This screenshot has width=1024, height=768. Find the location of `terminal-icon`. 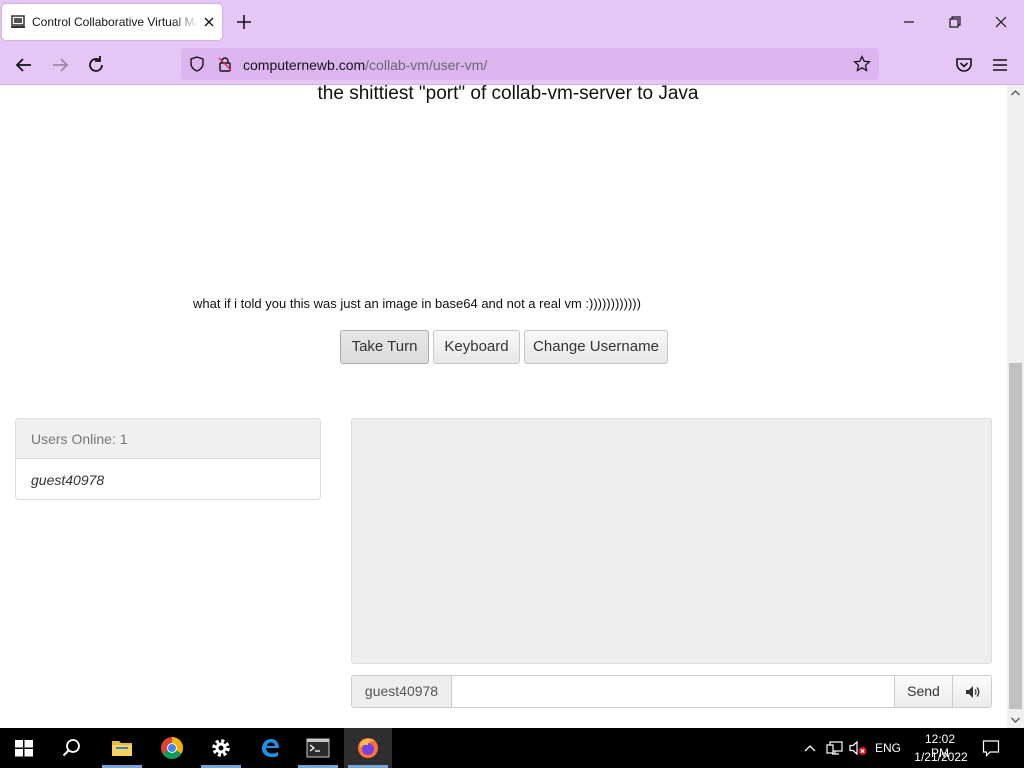

terminal-icon is located at coordinates (318, 748).